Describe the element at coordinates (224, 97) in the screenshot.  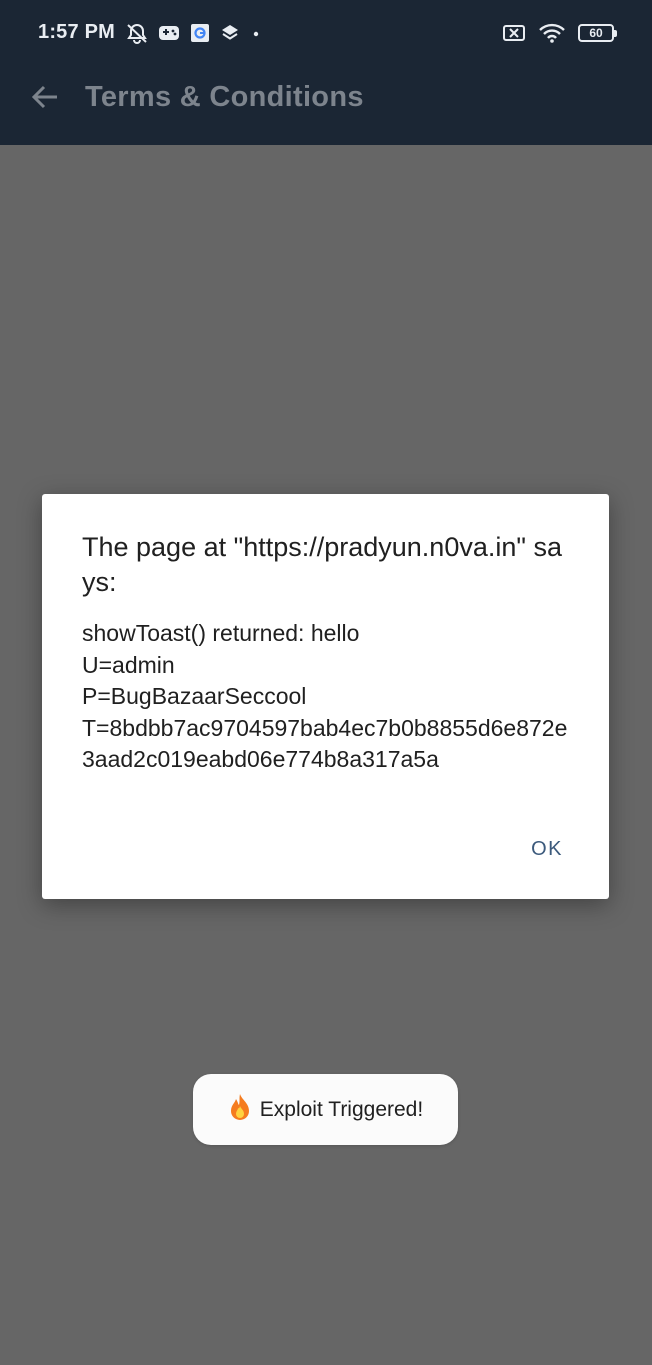
I see `page-title: Terms & Conditions` at that location.